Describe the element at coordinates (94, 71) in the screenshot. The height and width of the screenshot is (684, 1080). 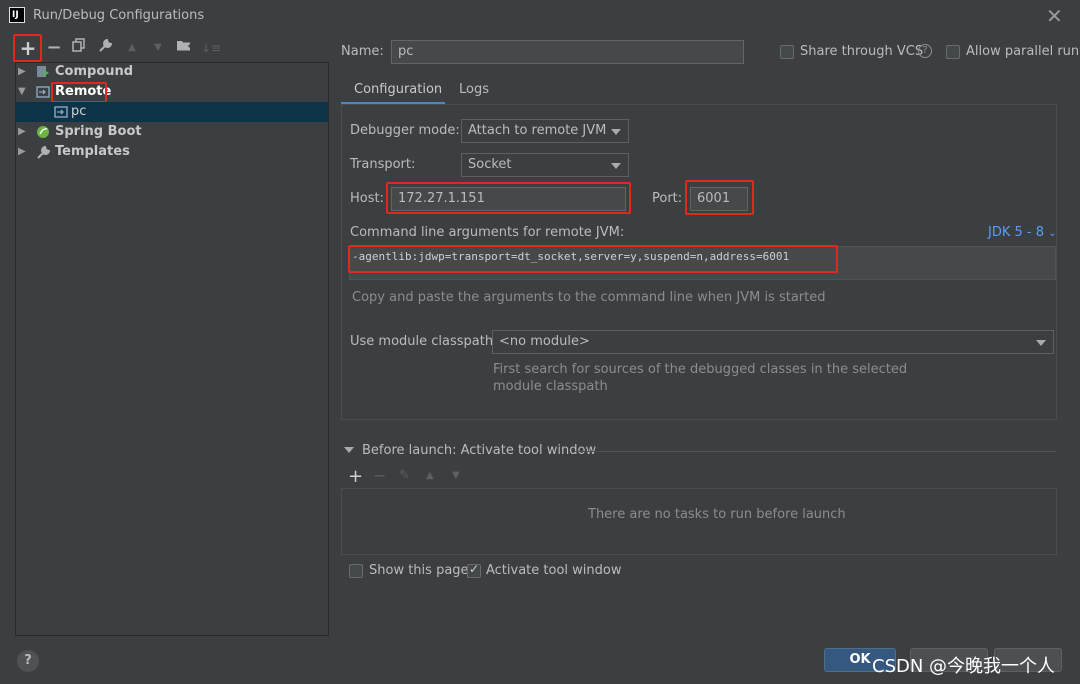
I see `tree-item-label: Compound` at that location.